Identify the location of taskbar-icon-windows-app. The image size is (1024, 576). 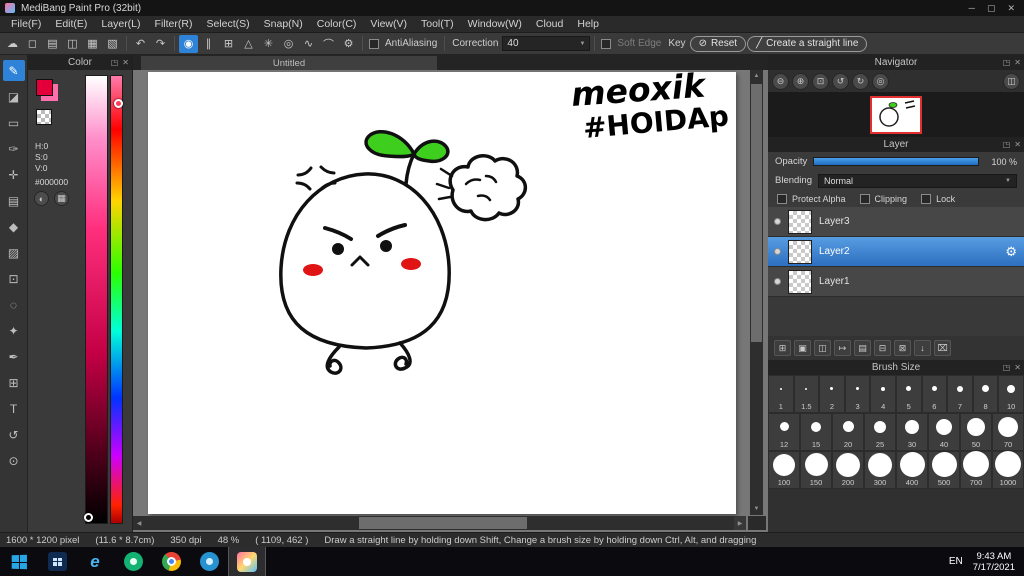
(57, 561).